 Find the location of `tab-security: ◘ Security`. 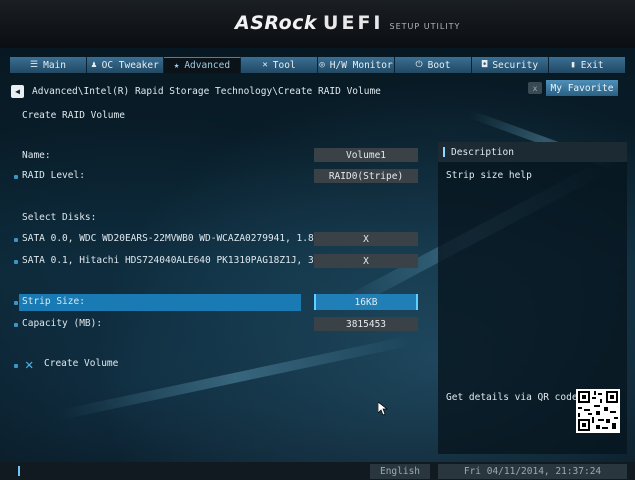

tab-security: ◘ Security is located at coordinates (510, 65).